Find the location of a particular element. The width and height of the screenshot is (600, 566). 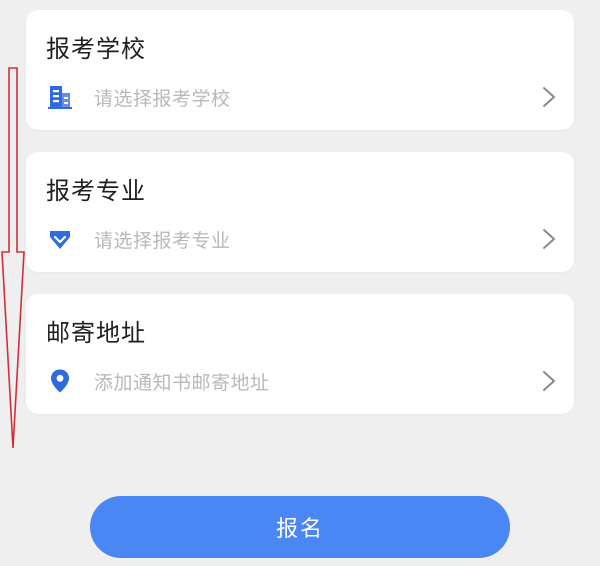

address-title: 邮寄地址 is located at coordinates (96, 333).